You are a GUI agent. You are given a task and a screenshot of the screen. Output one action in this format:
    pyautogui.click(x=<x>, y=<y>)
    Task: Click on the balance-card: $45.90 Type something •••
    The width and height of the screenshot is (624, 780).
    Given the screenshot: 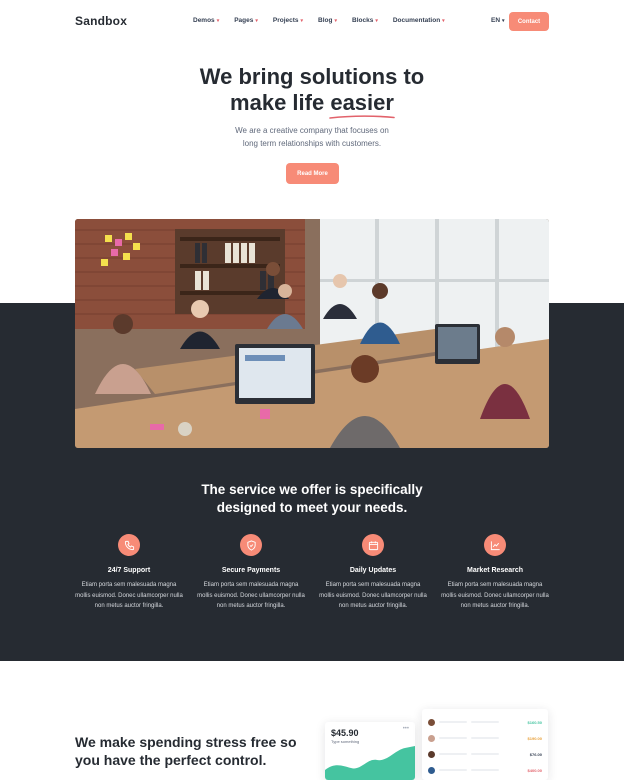 What is the action you would take?
    pyautogui.click(x=370, y=751)
    